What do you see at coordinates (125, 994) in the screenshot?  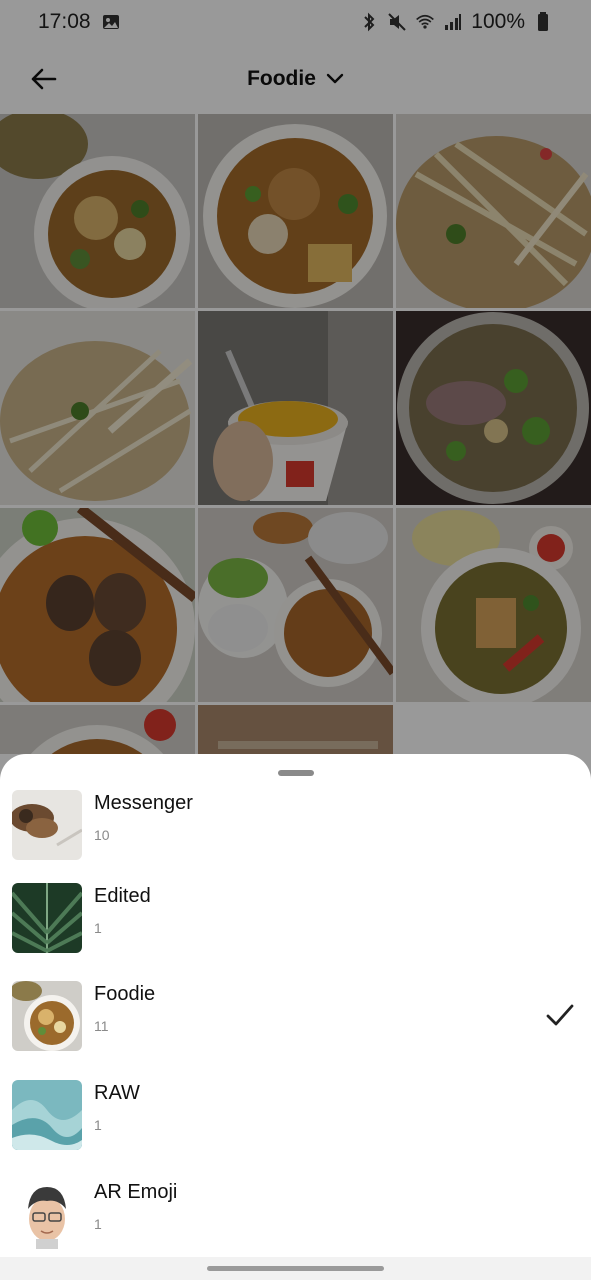 I see `album-name: Foodie` at bounding box center [125, 994].